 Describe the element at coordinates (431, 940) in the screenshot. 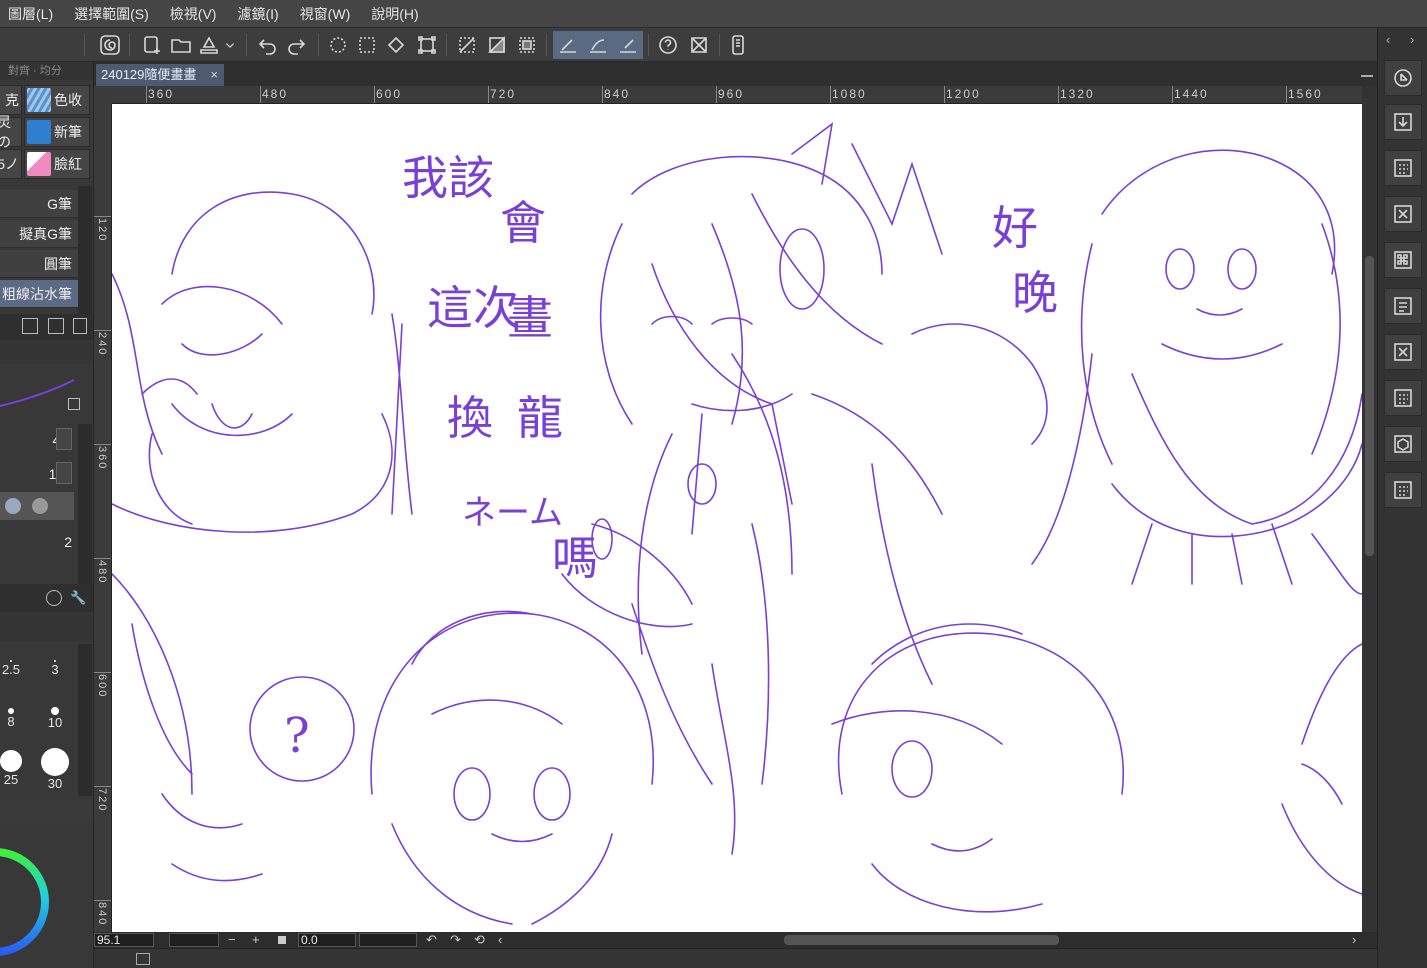

I see `rotate-left-icon: ↶` at that location.